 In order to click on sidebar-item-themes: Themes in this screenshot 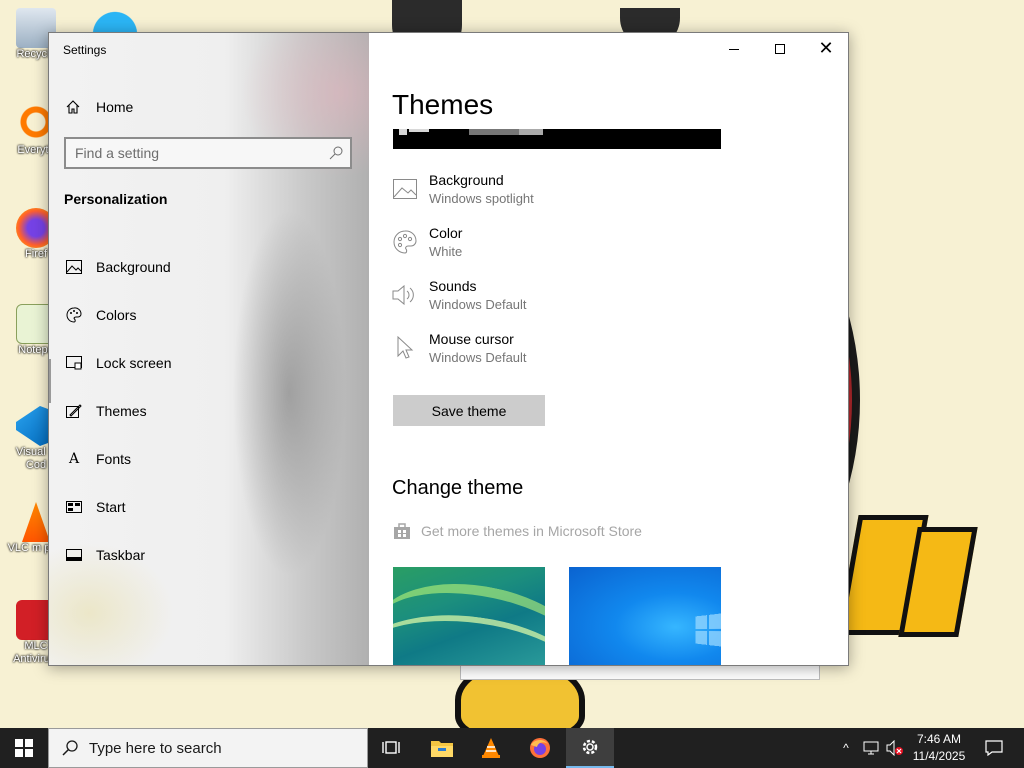, I will do `click(209, 411)`.